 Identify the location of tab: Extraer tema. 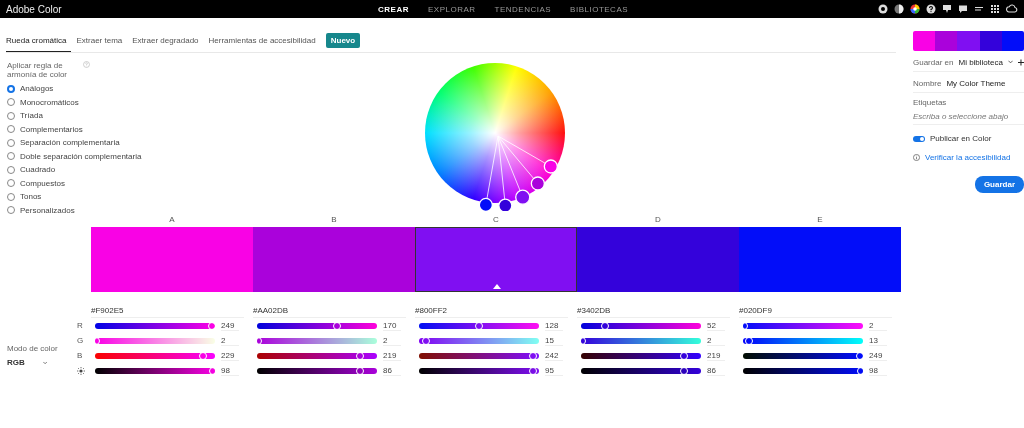
(102, 43).